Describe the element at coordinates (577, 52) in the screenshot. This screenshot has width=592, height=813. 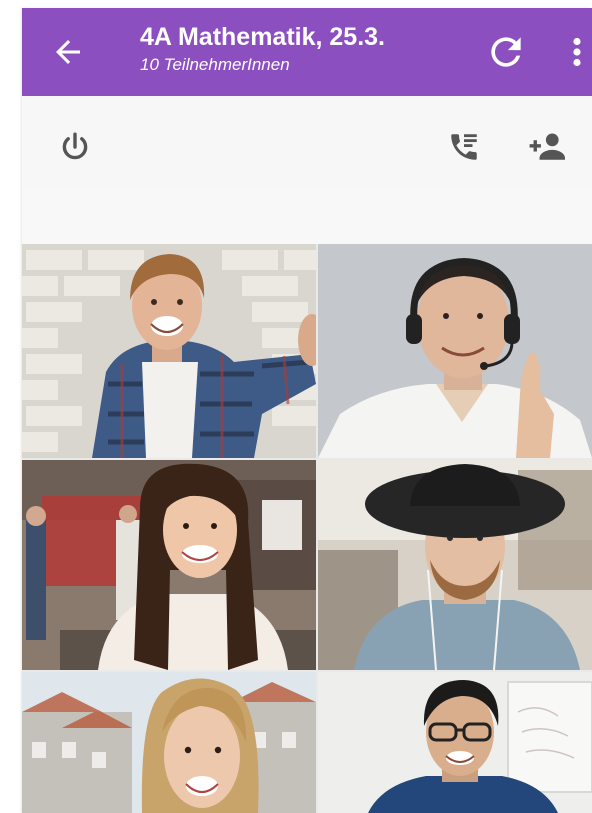
I see `more-vert-icon` at that location.